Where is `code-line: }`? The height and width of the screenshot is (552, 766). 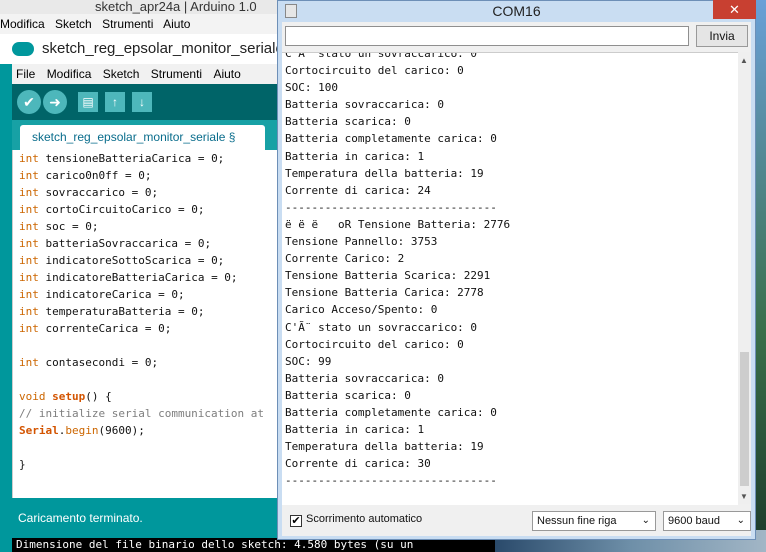
code-line: } is located at coordinates (22, 464).